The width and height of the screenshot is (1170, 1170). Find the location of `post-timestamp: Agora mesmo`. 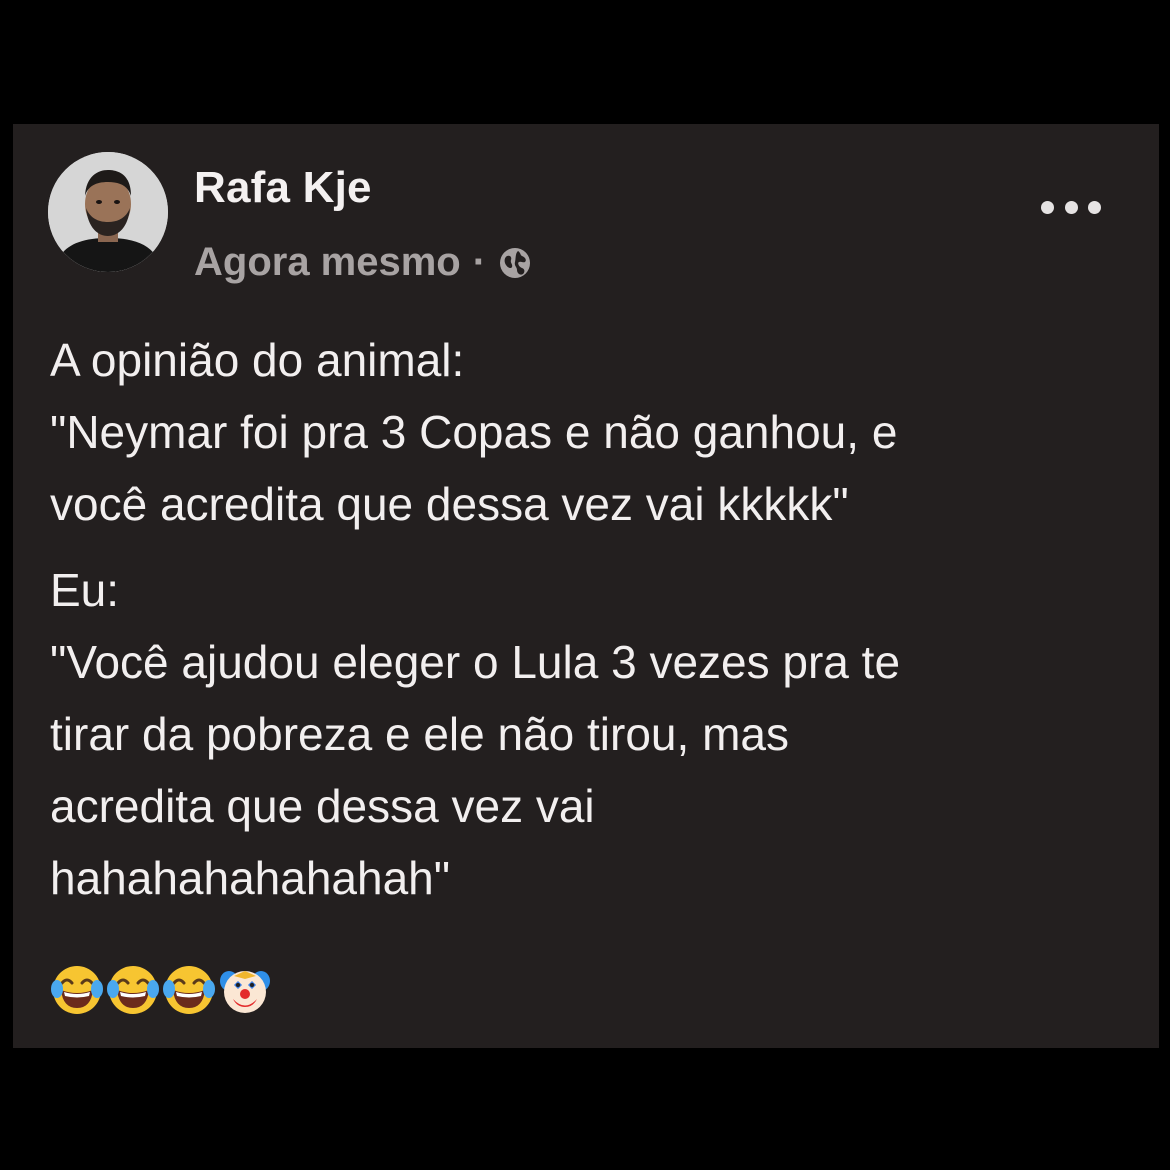

post-timestamp: Agora mesmo is located at coordinates (327, 262).